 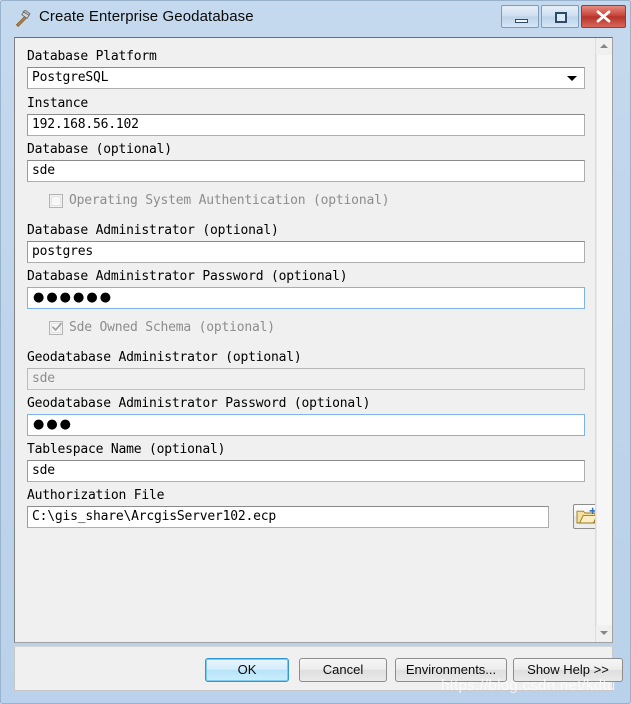 I want to click on maximize-button, so click(x=560, y=16).